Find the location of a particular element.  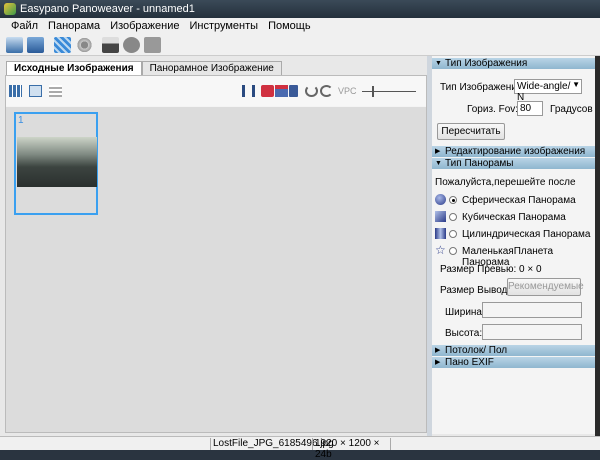

fov-unit: Градусов is located at coordinates (571, 109).